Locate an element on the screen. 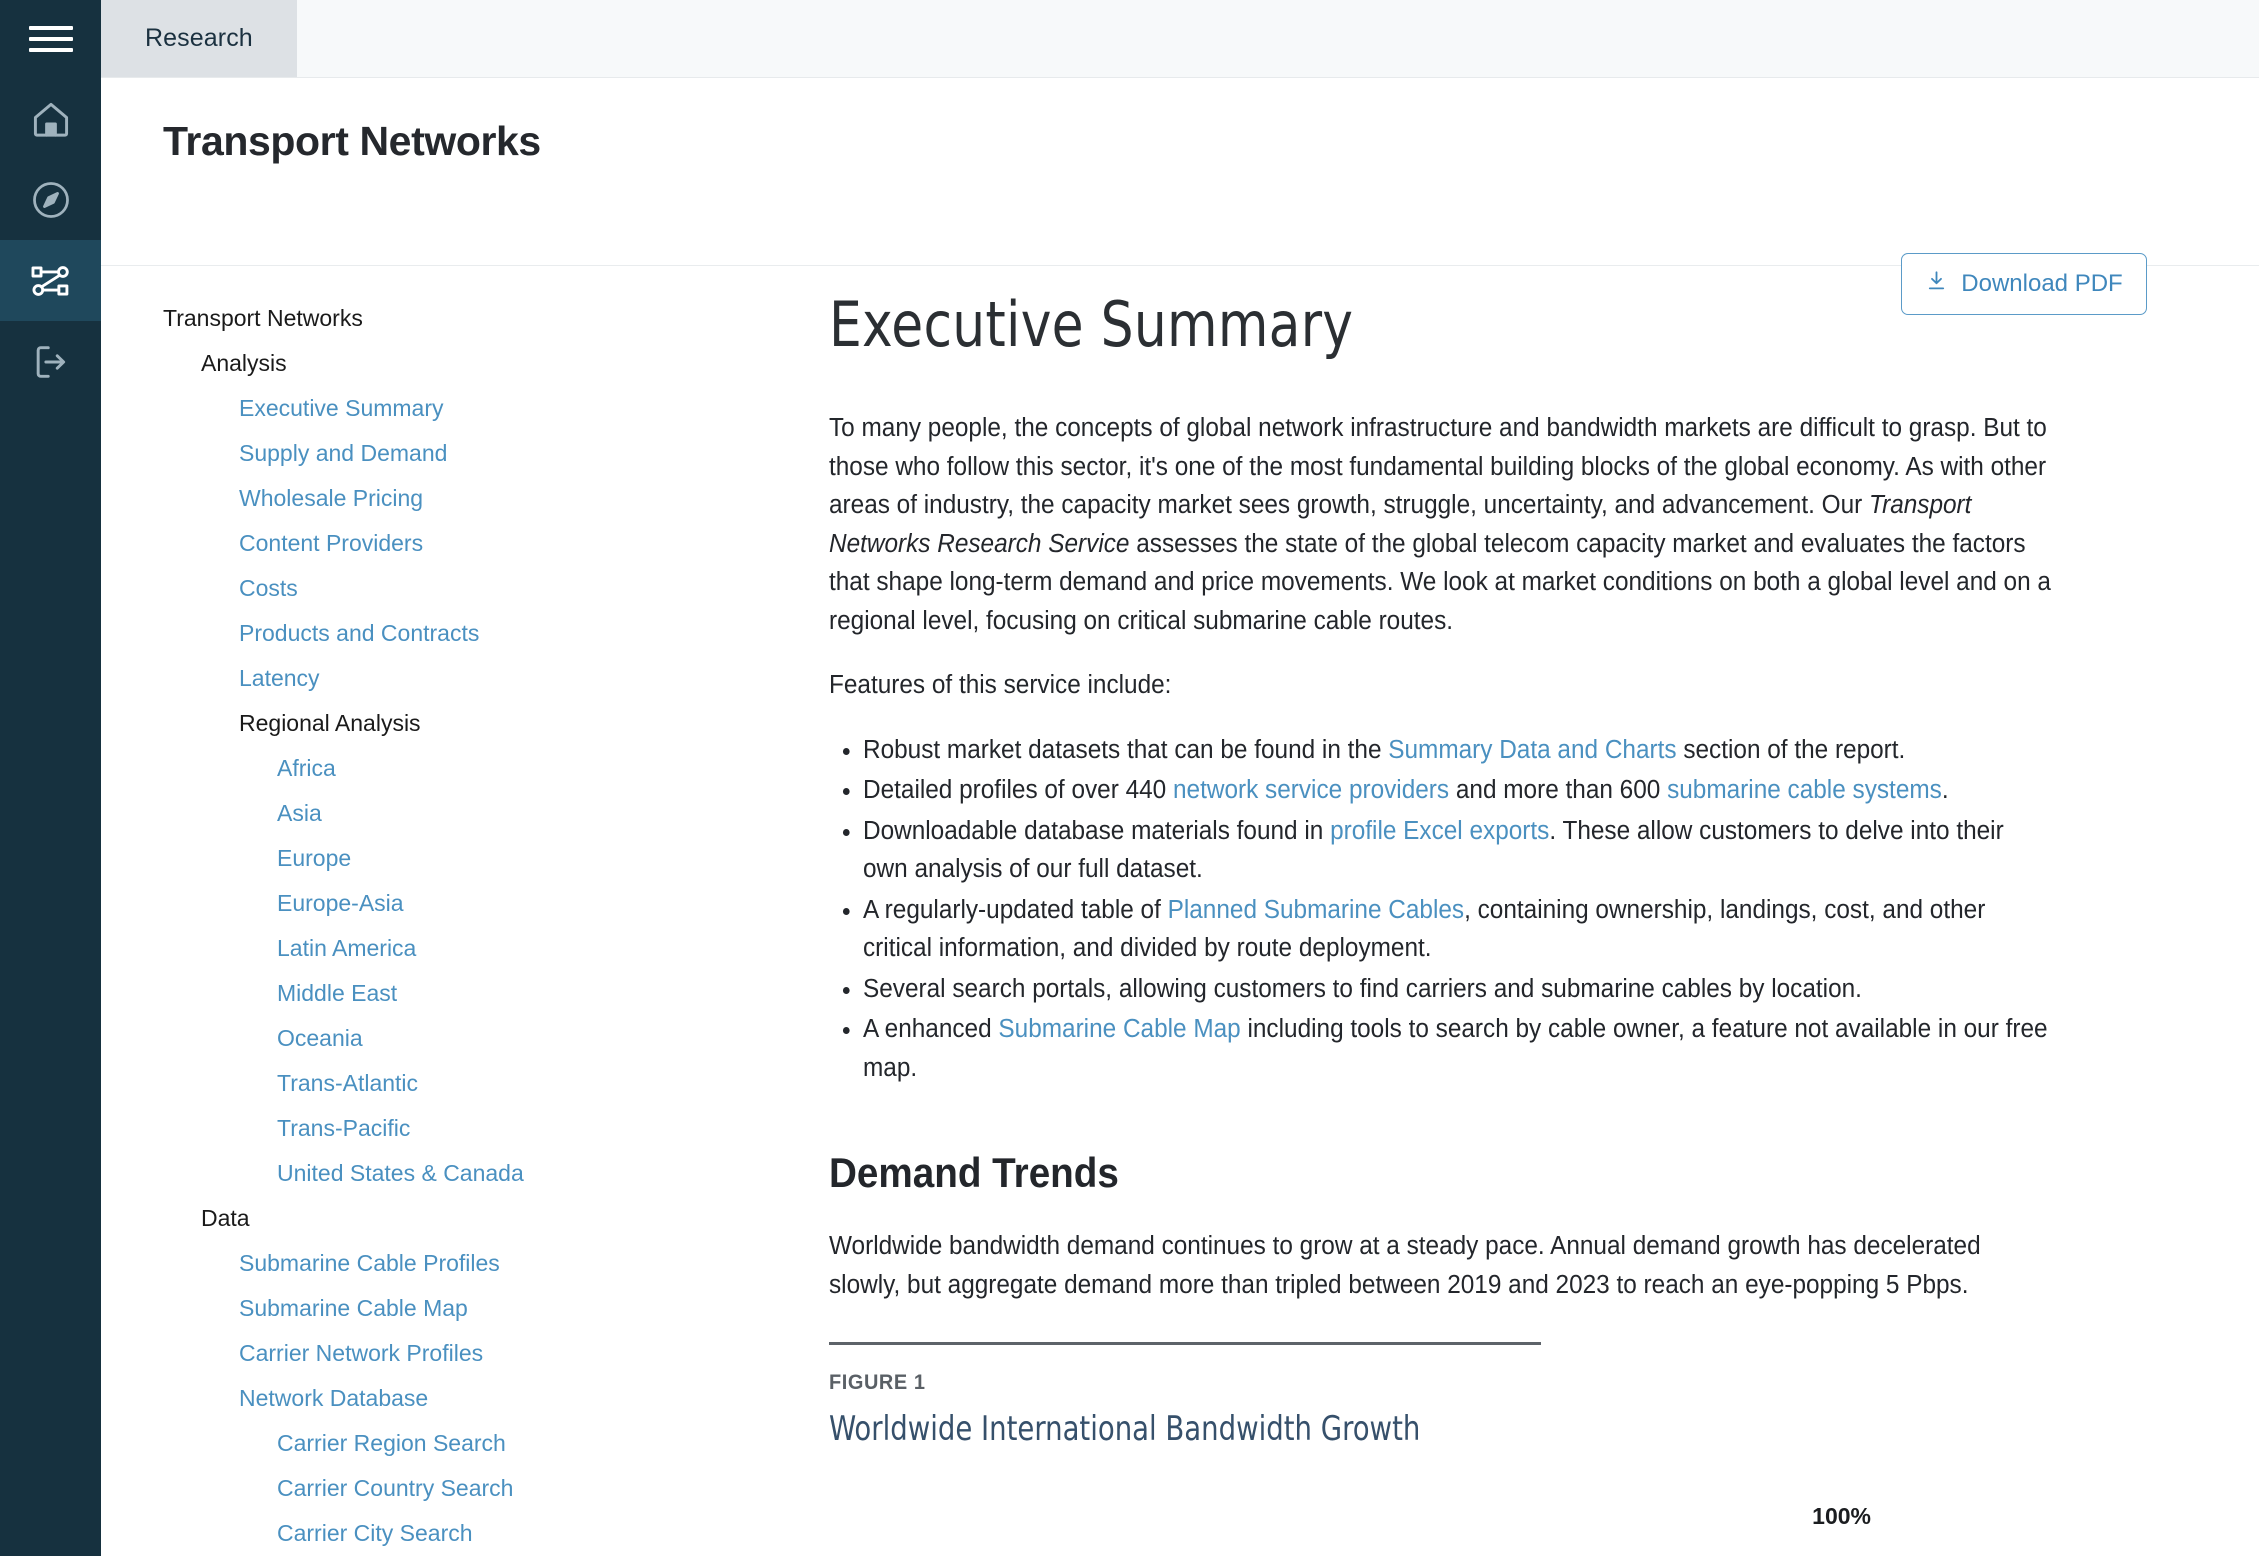 This screenshot has width=2259, height=1556. toc-link: Carrier Network Profiles is located at coordinates (462, 1353).